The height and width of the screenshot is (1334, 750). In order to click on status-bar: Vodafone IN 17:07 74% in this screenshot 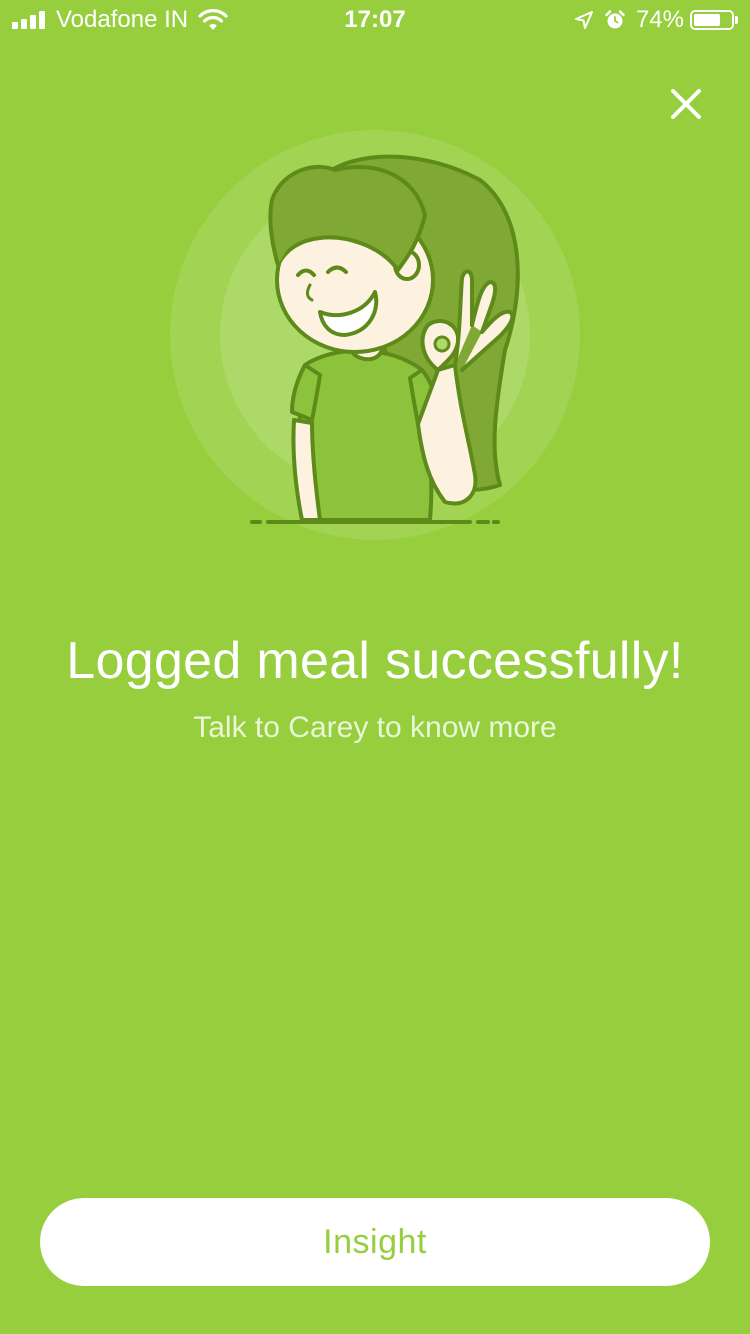, I will do `click(375, 20)`.